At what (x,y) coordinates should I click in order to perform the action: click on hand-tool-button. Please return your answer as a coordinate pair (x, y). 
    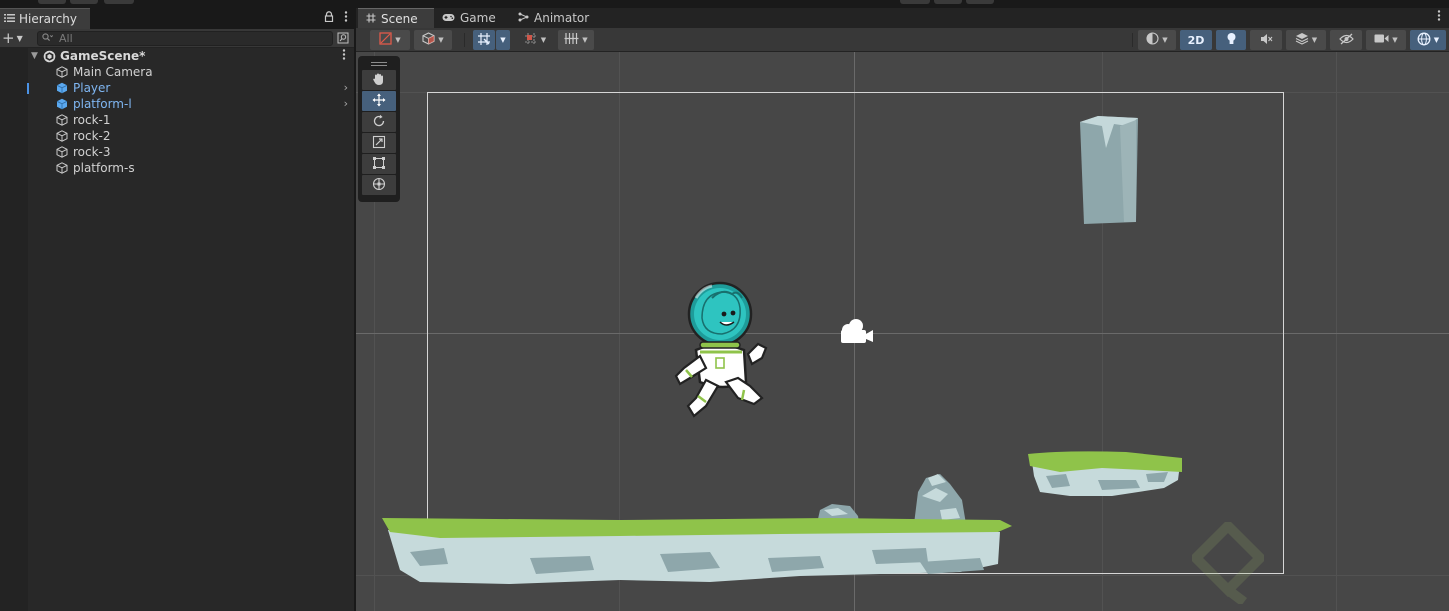
    Looking at the image, I should click on (379, 80).